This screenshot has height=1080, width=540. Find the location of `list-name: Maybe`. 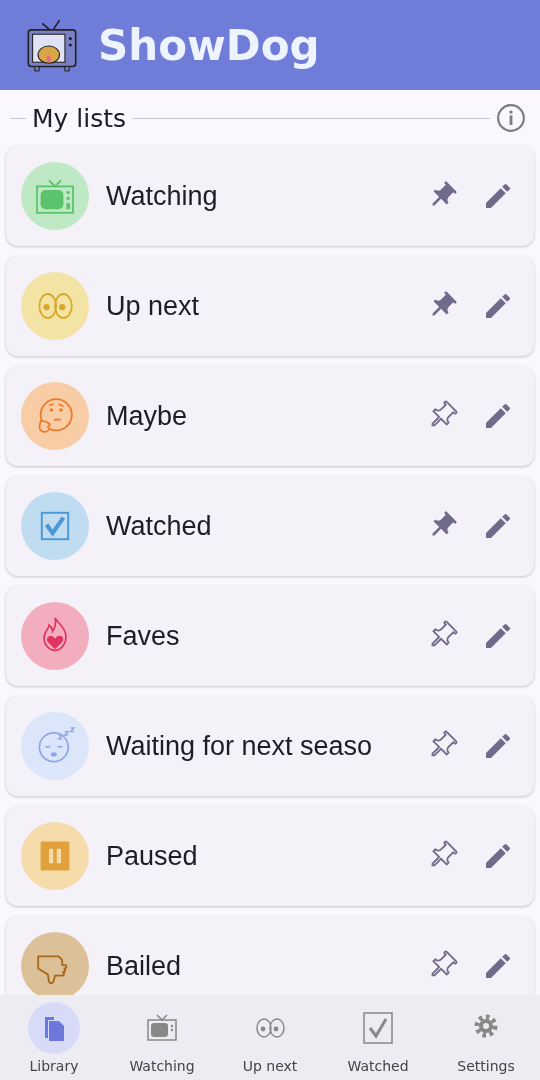

list-name: Maybe is located at coordinates (147, 416).